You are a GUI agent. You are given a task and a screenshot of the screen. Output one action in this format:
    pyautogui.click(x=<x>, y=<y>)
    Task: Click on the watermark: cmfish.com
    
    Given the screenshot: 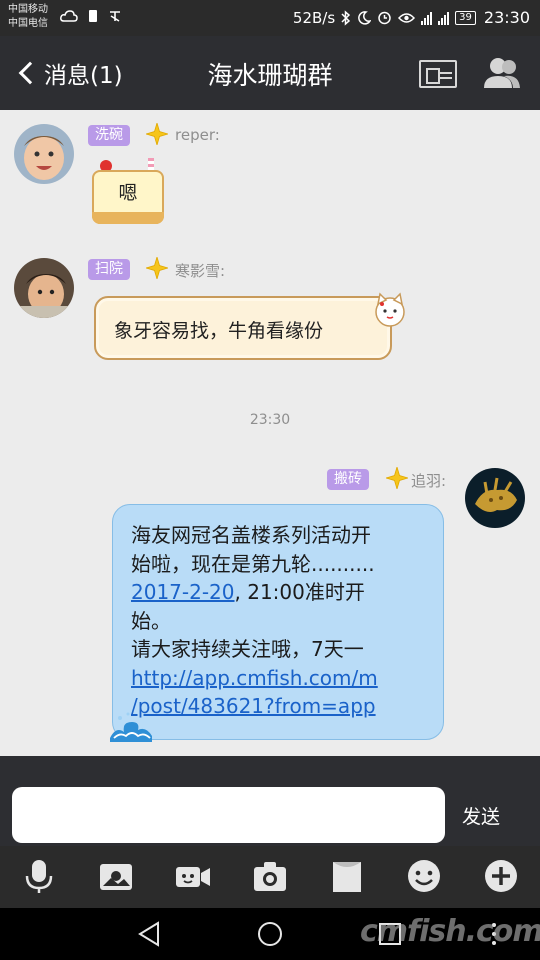 What is the action you would take?
    pyautogui.click(x=450, y=931)
    